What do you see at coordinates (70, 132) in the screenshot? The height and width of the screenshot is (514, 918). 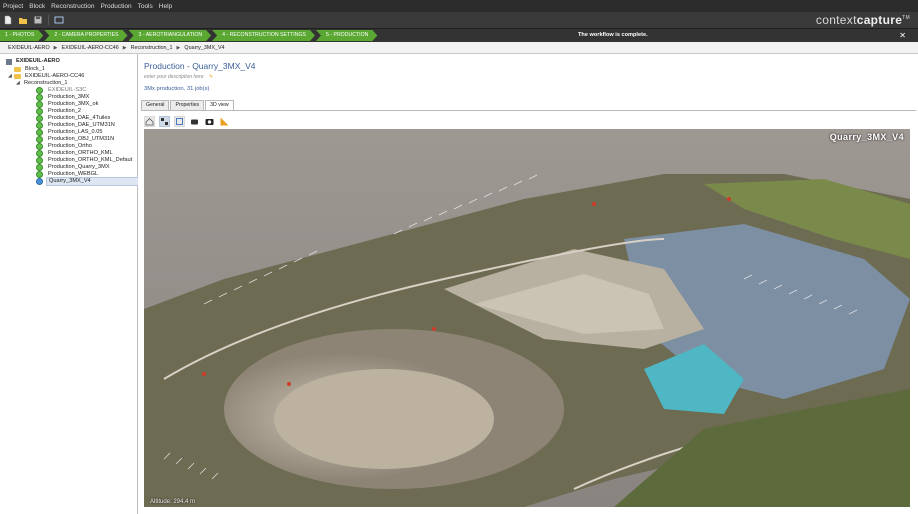 I see `tree-item-production: Production_LAS_0.05` at bounding box center [70, 132].